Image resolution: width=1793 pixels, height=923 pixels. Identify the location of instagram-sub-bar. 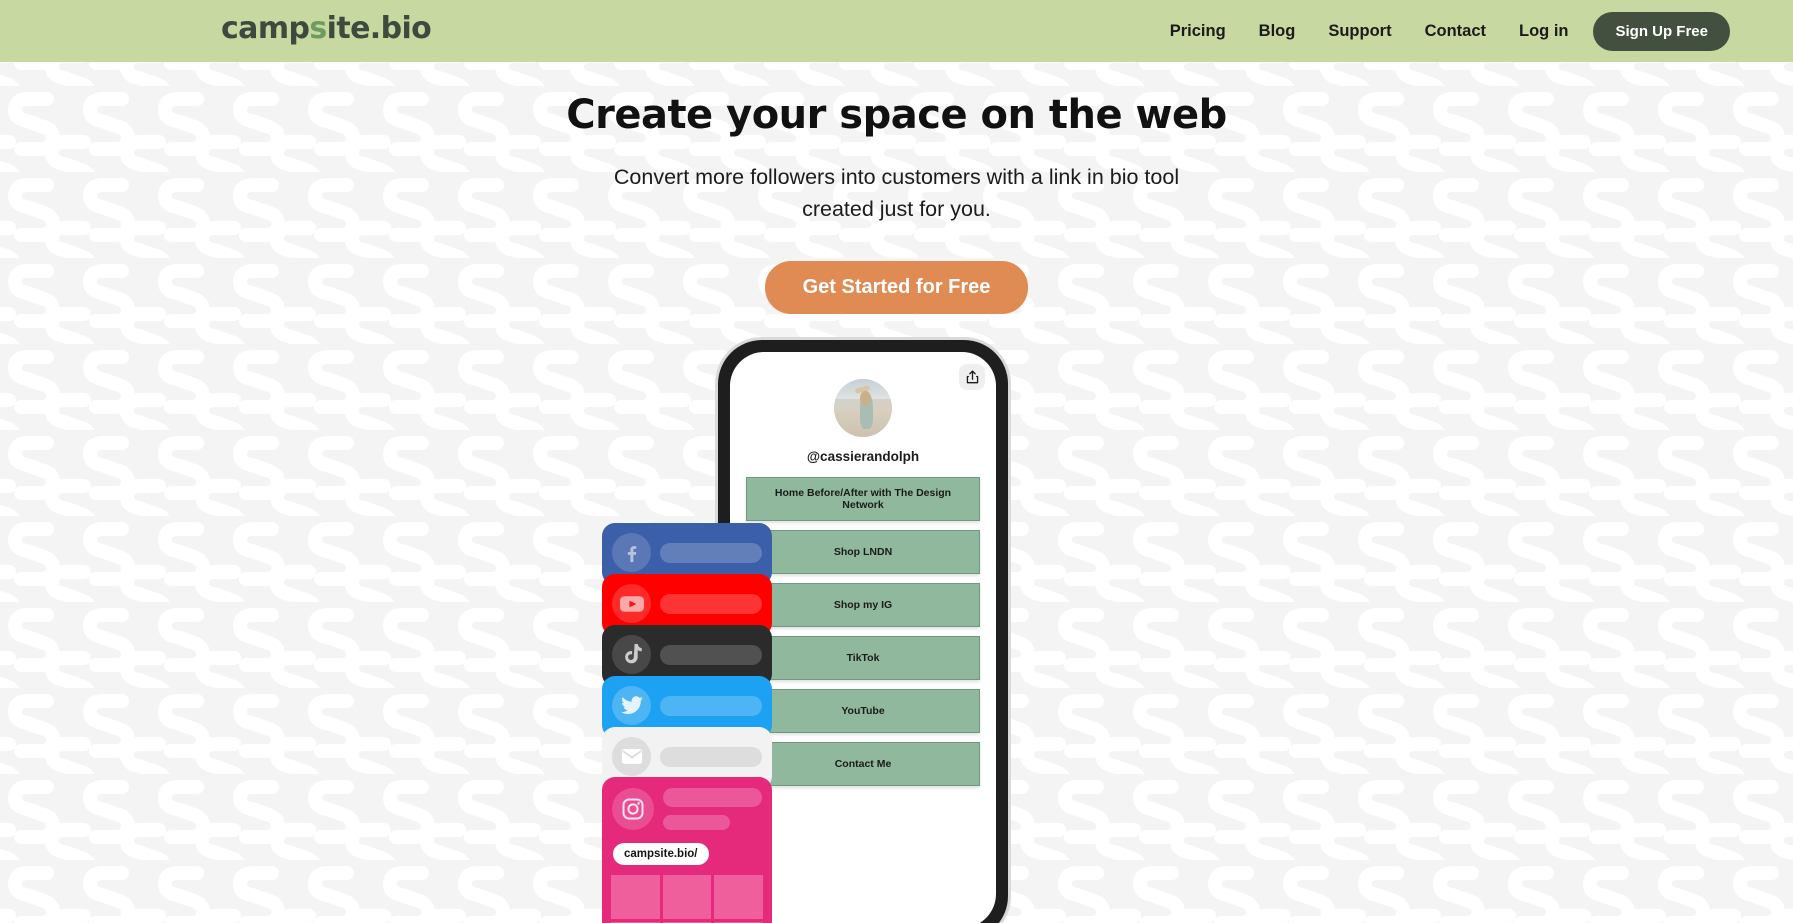
(697, 822).